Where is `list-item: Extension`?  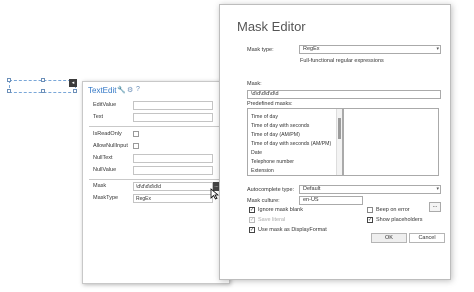 list-item: Extension is located at coordinates (262, 171).